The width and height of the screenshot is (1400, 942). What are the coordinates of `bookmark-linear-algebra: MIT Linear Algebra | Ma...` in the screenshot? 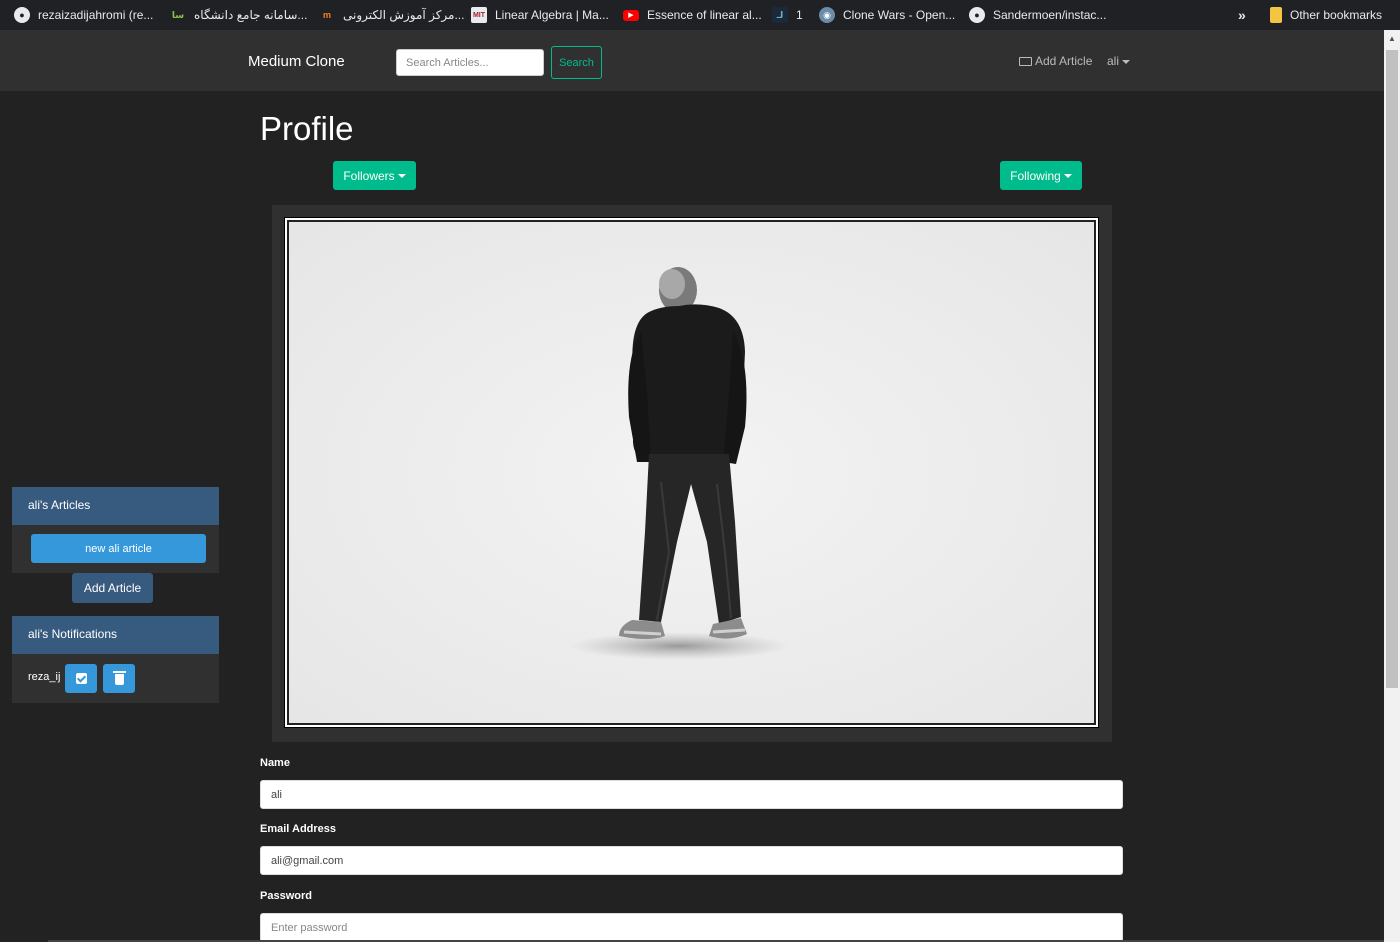 It's located at (540, 15).